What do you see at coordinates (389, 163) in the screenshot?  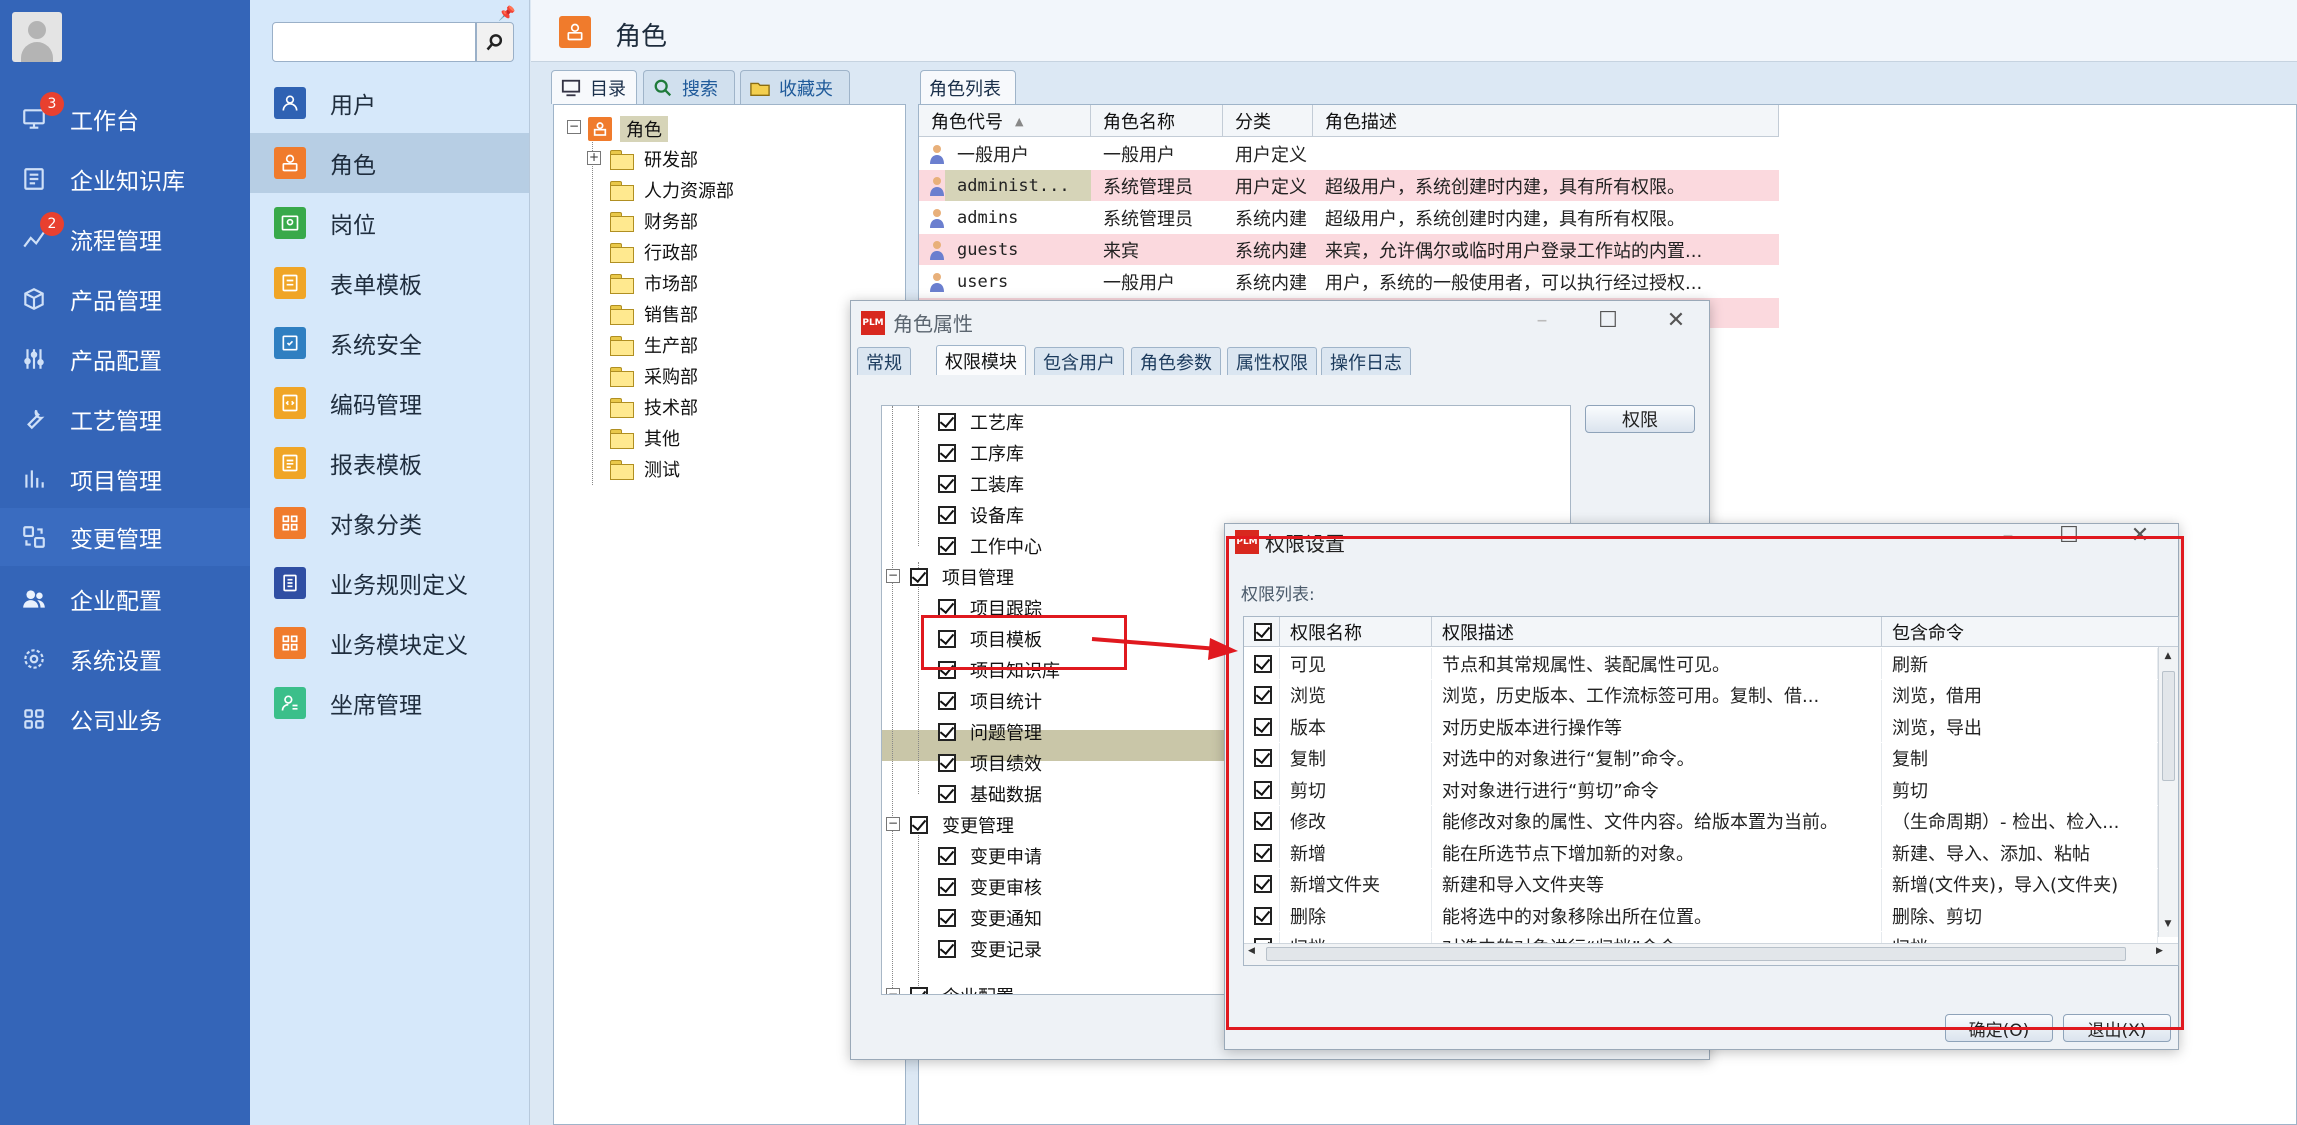 I see `sub-item-roles: 角色` at bounding box center [389, 163].